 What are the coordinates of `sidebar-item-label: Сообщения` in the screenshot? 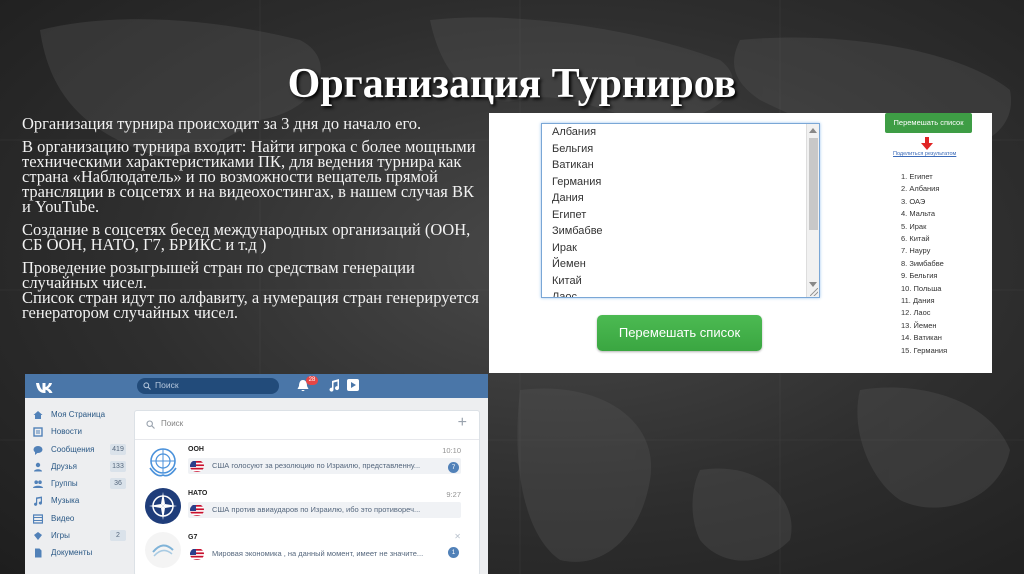 It's located at (73, 449).